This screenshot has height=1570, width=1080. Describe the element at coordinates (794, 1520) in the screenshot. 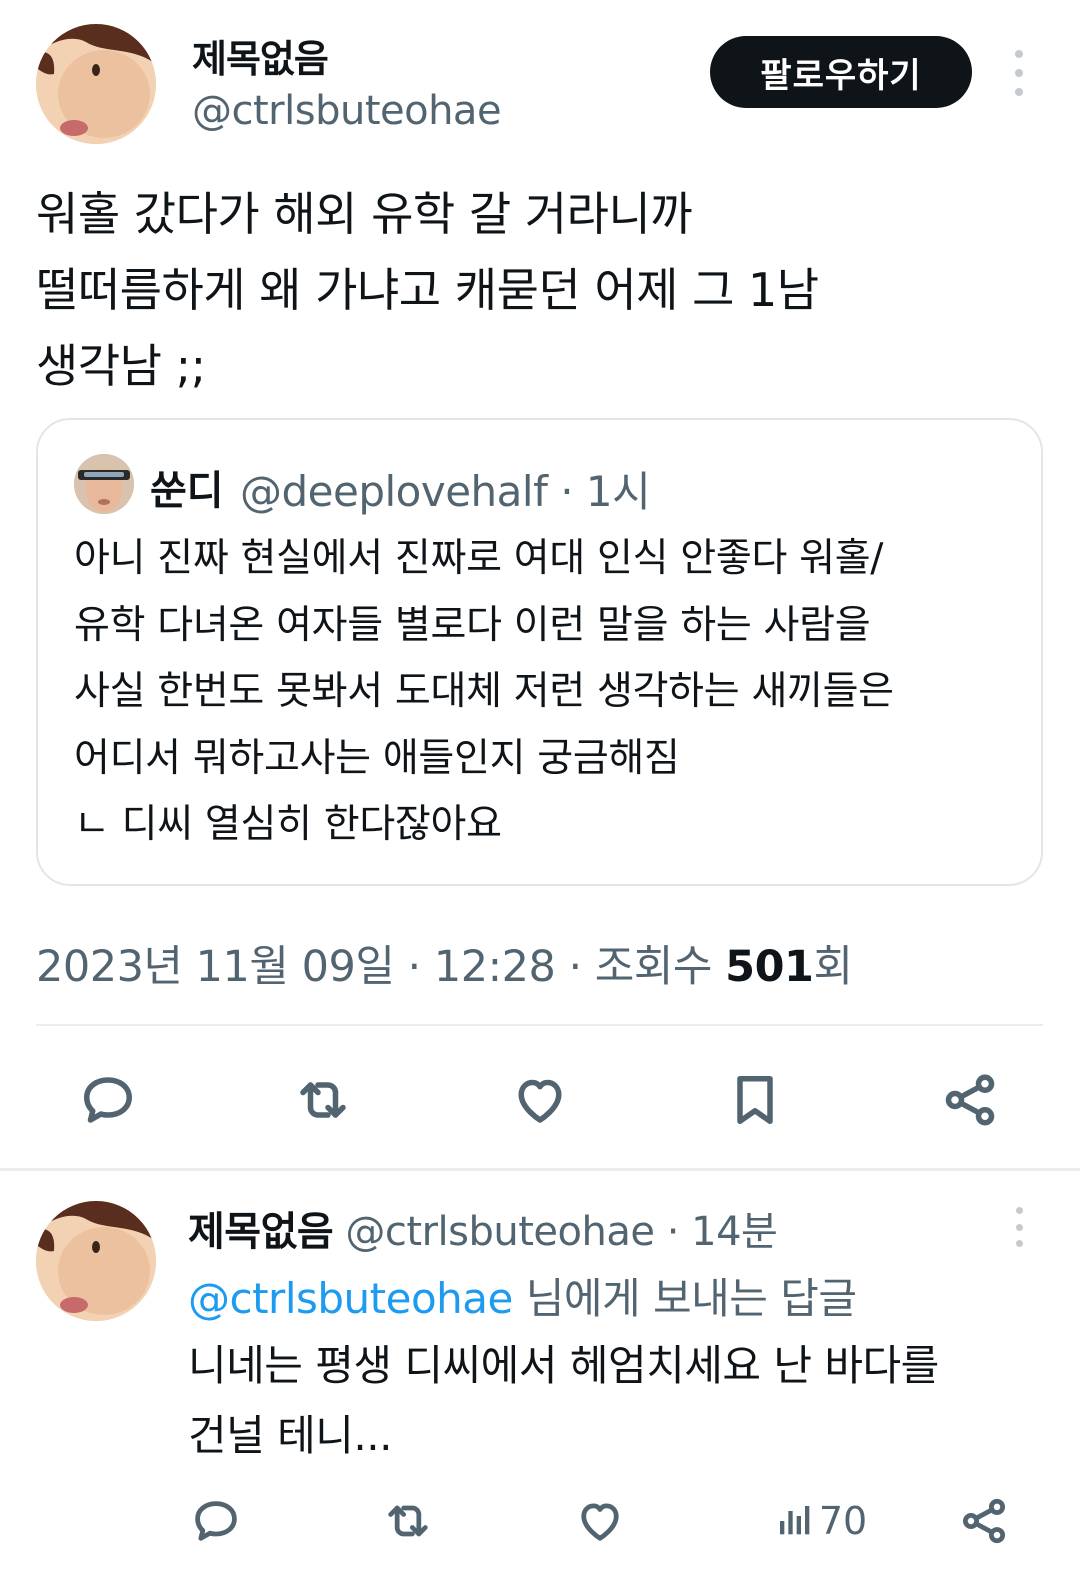

I see `views-icon` at that location.